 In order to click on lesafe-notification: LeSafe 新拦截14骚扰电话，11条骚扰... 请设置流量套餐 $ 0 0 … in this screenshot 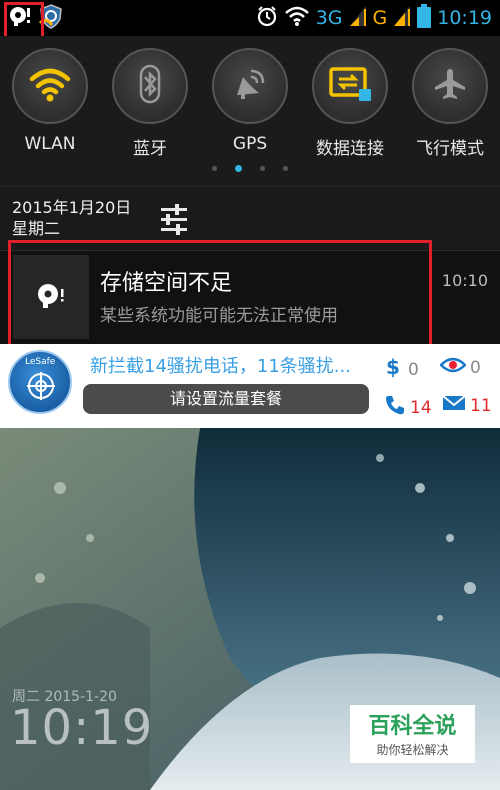, I will do `click(250, 386)`.